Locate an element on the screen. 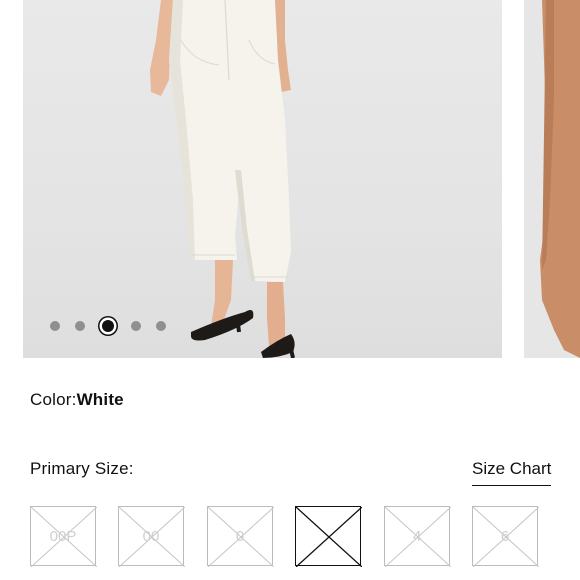  size-option-0: 0 is located at coordinates (240, 536).